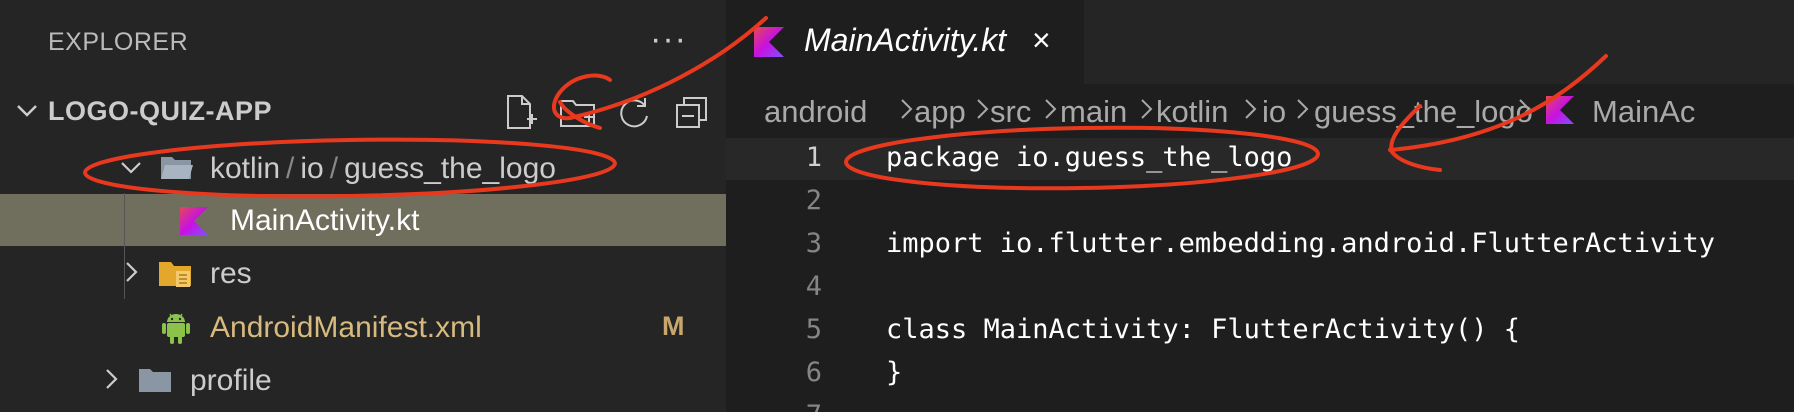  Describe the element at coordinates (231, 273) in the screenshot. I see `folder-label: res` at that location.